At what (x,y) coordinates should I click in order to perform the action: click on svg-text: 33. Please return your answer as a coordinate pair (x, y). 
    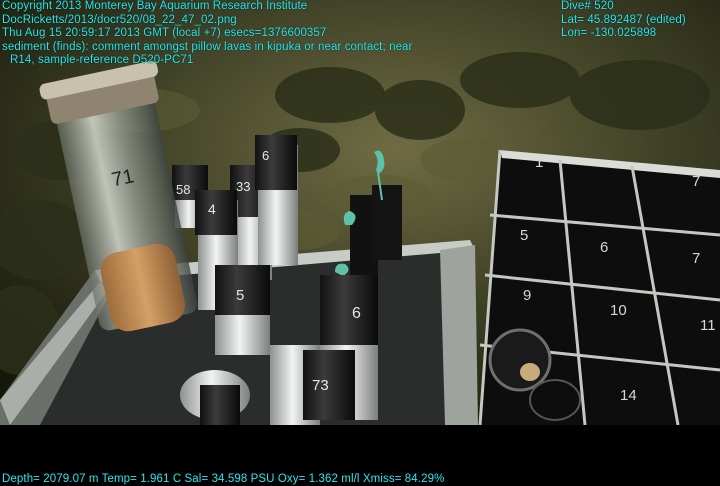
    Looking at the image, I should click on (243, 186).